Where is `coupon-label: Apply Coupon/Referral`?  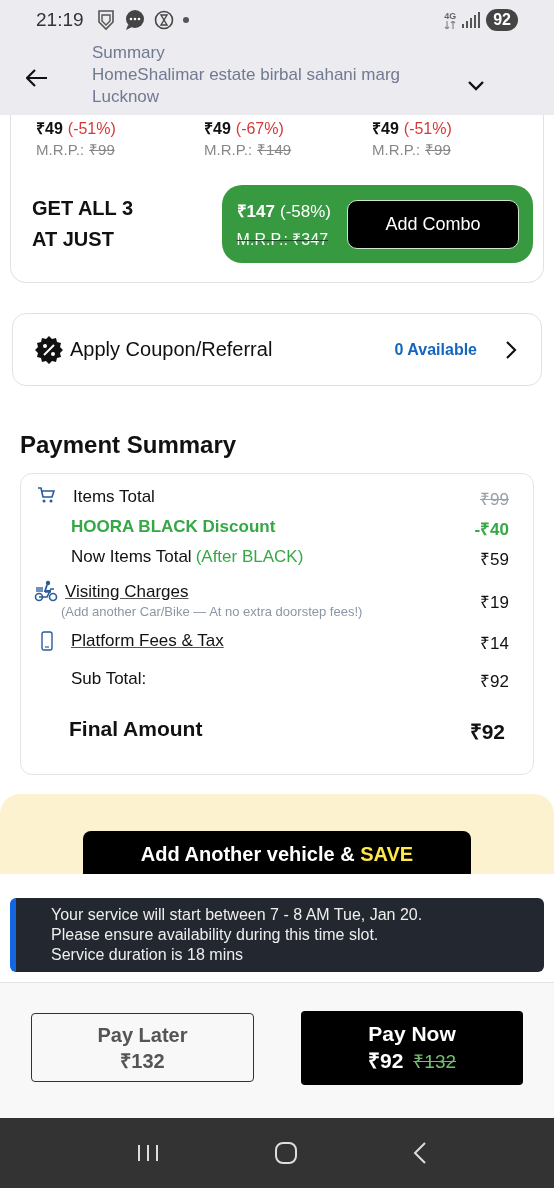 coupon-label: Apply Coupon/Referral is located at coordinates (172, 349).